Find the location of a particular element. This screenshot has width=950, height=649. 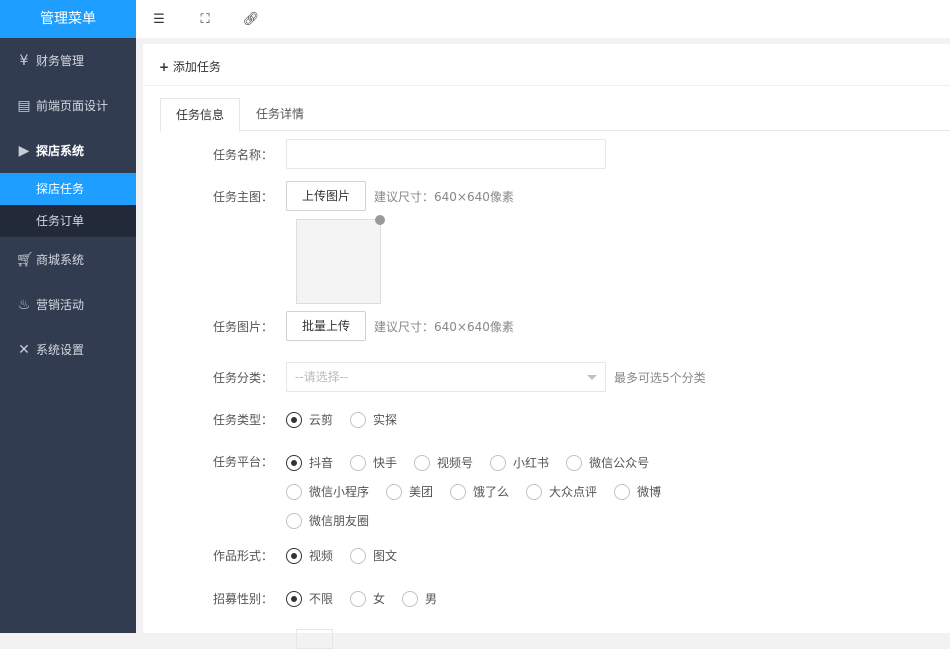

radio-gender-any: 不限 is located at coordinates (309, 598).